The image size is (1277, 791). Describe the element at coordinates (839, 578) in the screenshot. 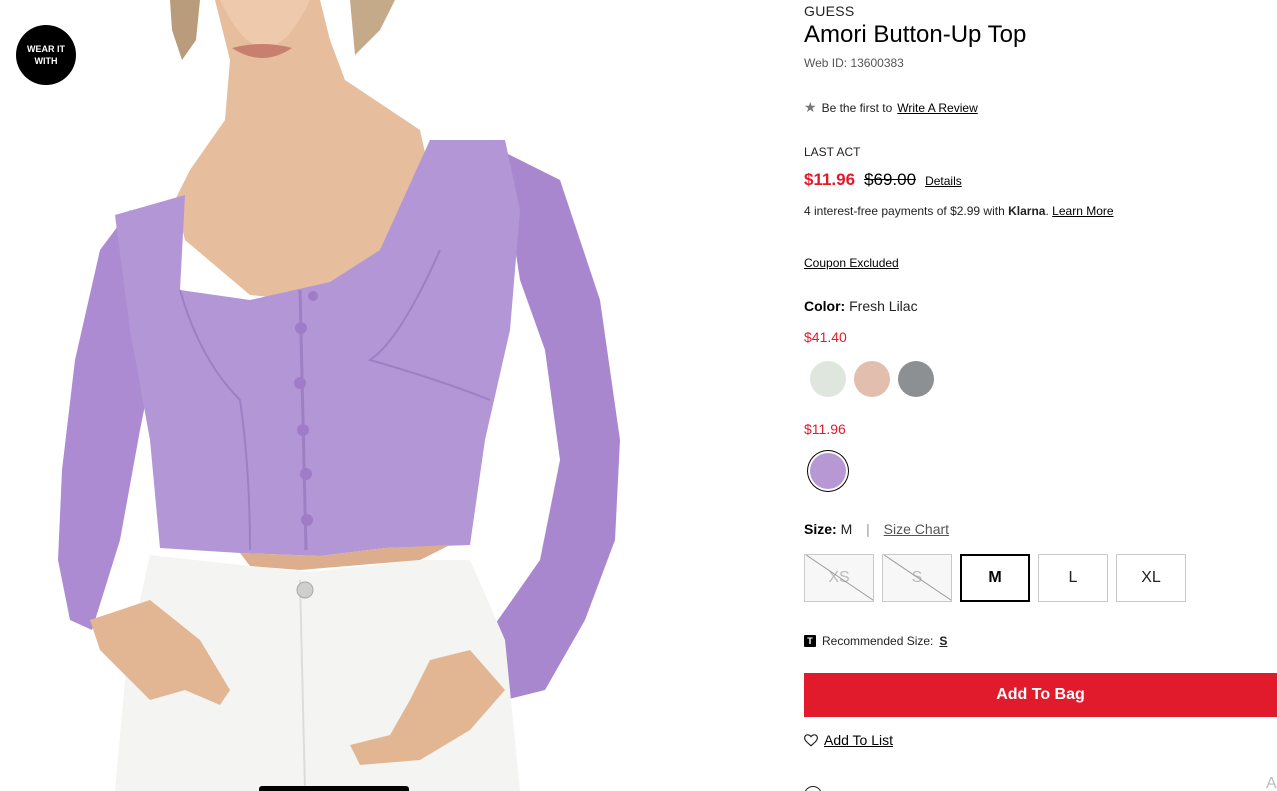

I see `size-option-xs: XS` at that location.